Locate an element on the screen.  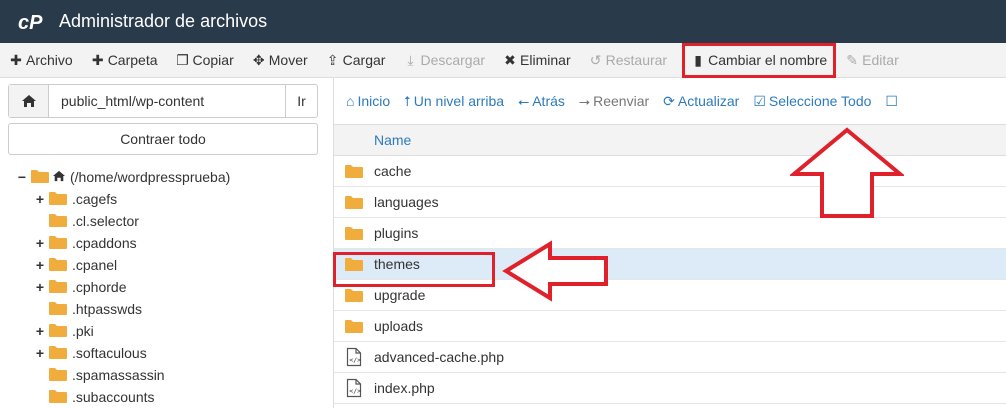
tree-root: − (/home/wordpressprueba) is located at coordinates (162, 177).